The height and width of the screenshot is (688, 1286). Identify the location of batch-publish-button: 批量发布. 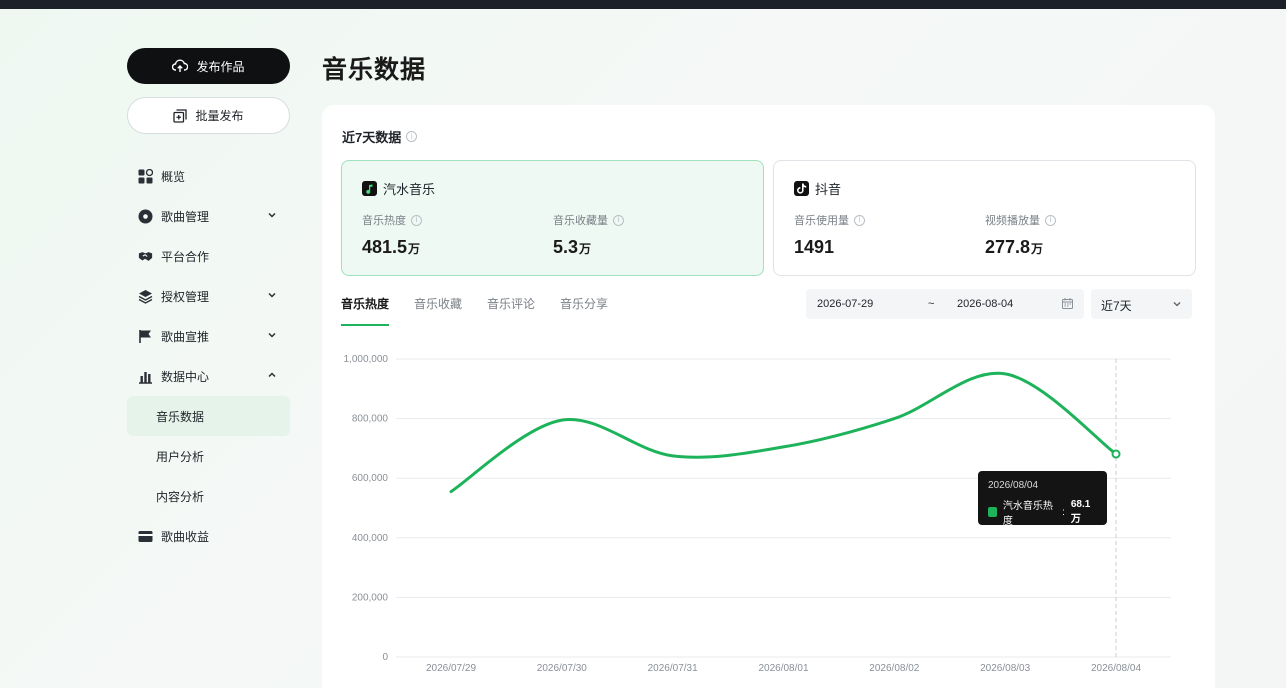
(208, 115).